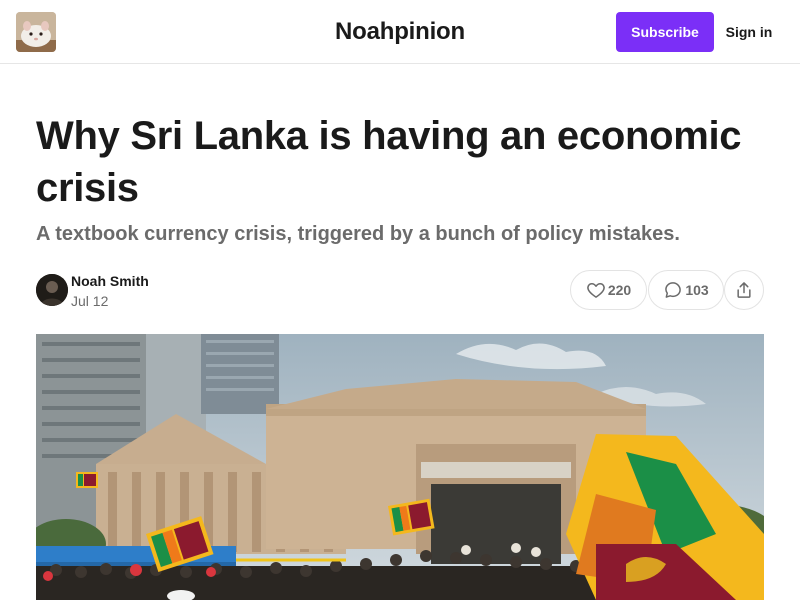 This screenshot has height=600, width=800. What do you see at coordinates (697, 290) in the screenshot?
I see `comment-count: 103` at bounding box center [697, 290].